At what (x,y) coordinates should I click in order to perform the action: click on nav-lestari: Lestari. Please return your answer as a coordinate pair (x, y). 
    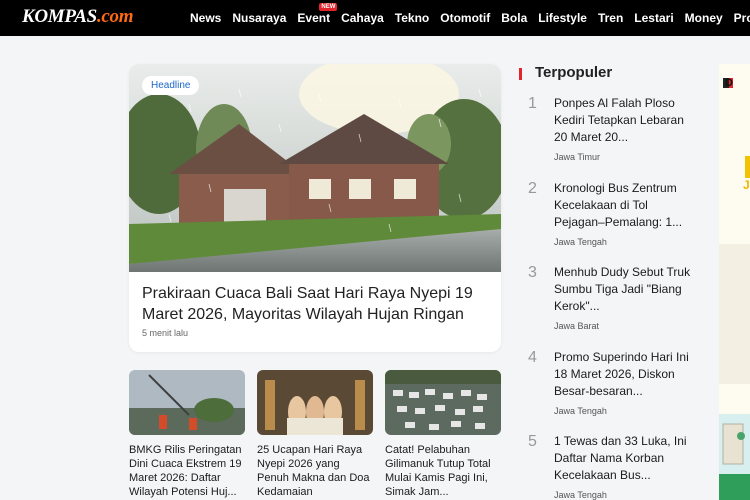
    Looking at the image, I should click on (653, 18).